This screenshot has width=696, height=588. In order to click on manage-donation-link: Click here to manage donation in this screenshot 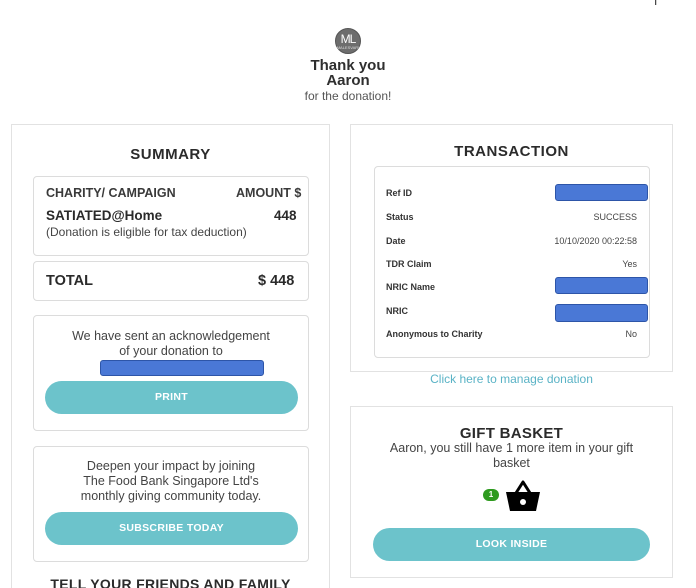, I will do `click(511, 379)`.